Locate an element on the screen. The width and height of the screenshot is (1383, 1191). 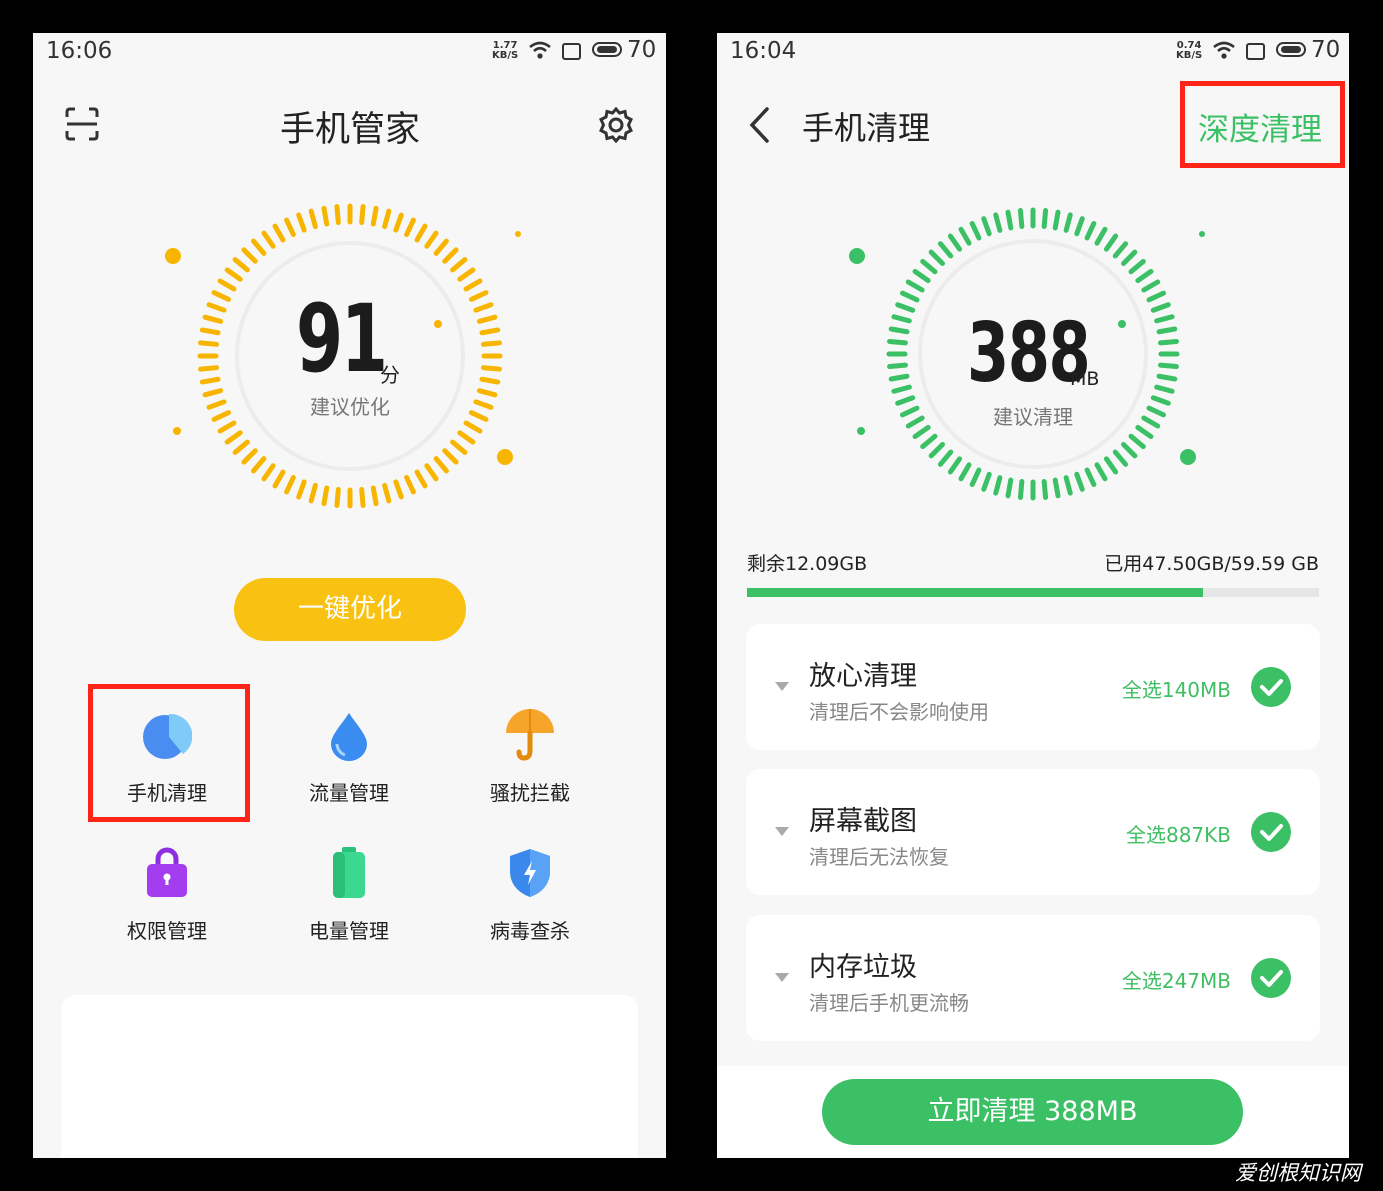
storage-remaining: 剩余12.09GB is located at coordinates (807, 564).